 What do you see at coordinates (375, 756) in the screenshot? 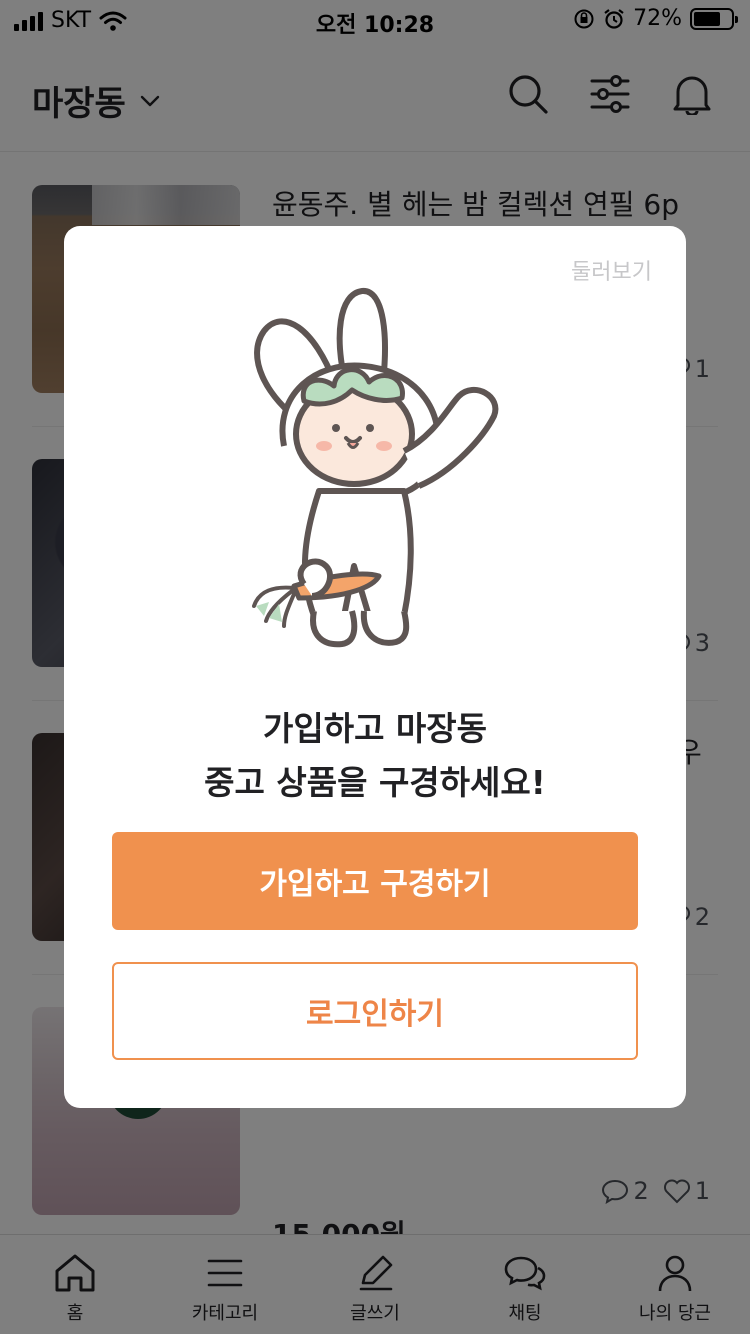
I see `modal-title: 가입하고 마장동 중고 상품을 구경하세요!` at bounding box center [375, 756].